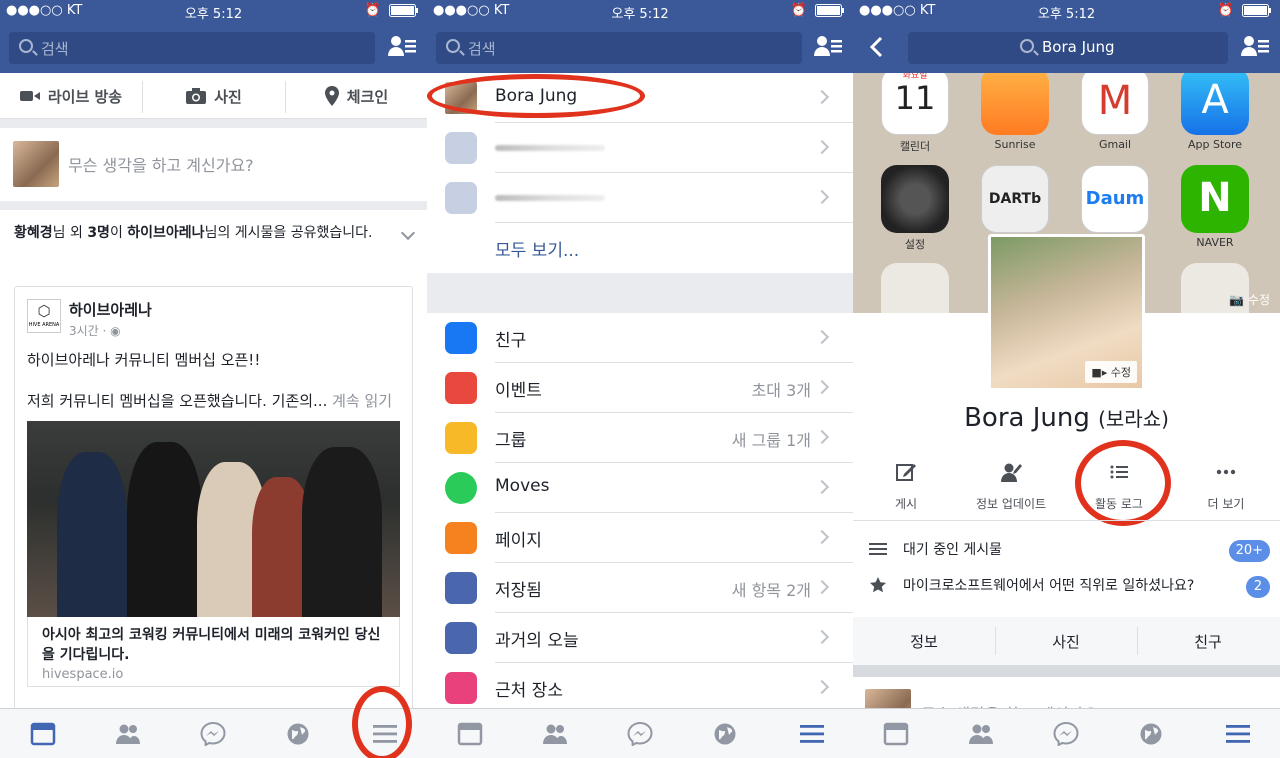 The width and height of the screenshot is (1280, 758). I want to click on camera-icon: 📷, so click(1237, 300).